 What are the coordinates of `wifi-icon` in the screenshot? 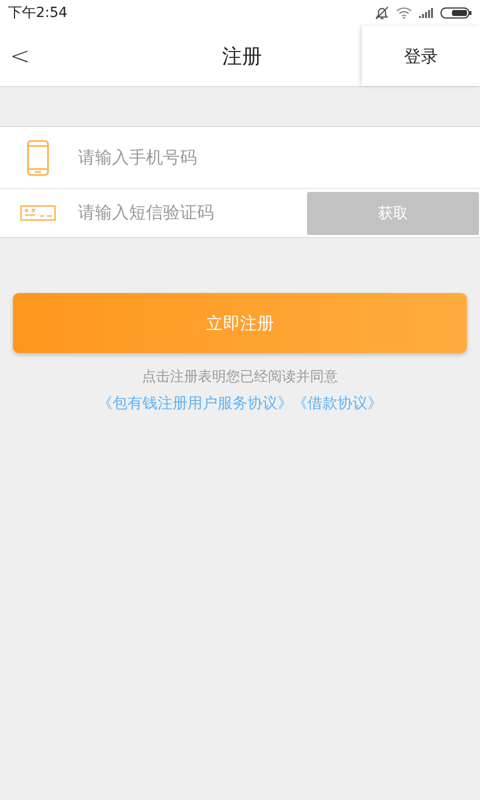 It's located at (404, 13).